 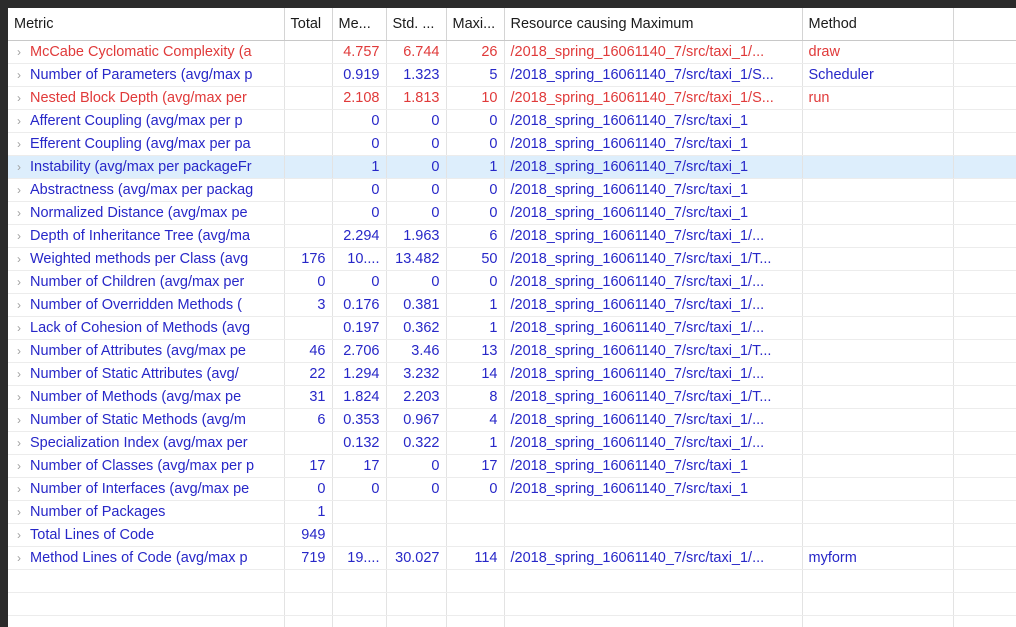 What do you see at coordinates (308, 24) in the screenshot?
I see `column-header-total: Total` at bounding box center [308, 24].